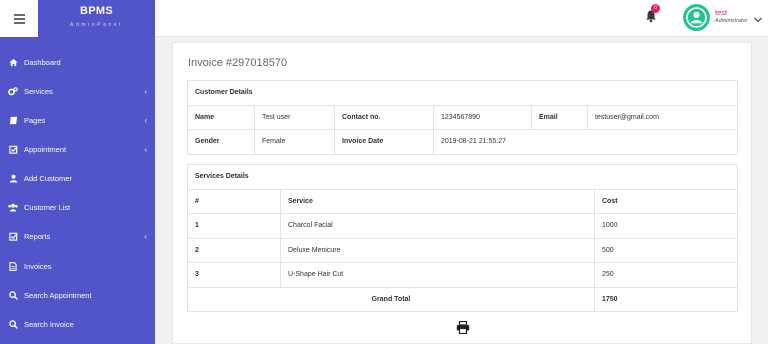 This screenshot has width=768, height=344. I want to click on table-row: 1 Charcol Facial 1000, so click(462, 226).